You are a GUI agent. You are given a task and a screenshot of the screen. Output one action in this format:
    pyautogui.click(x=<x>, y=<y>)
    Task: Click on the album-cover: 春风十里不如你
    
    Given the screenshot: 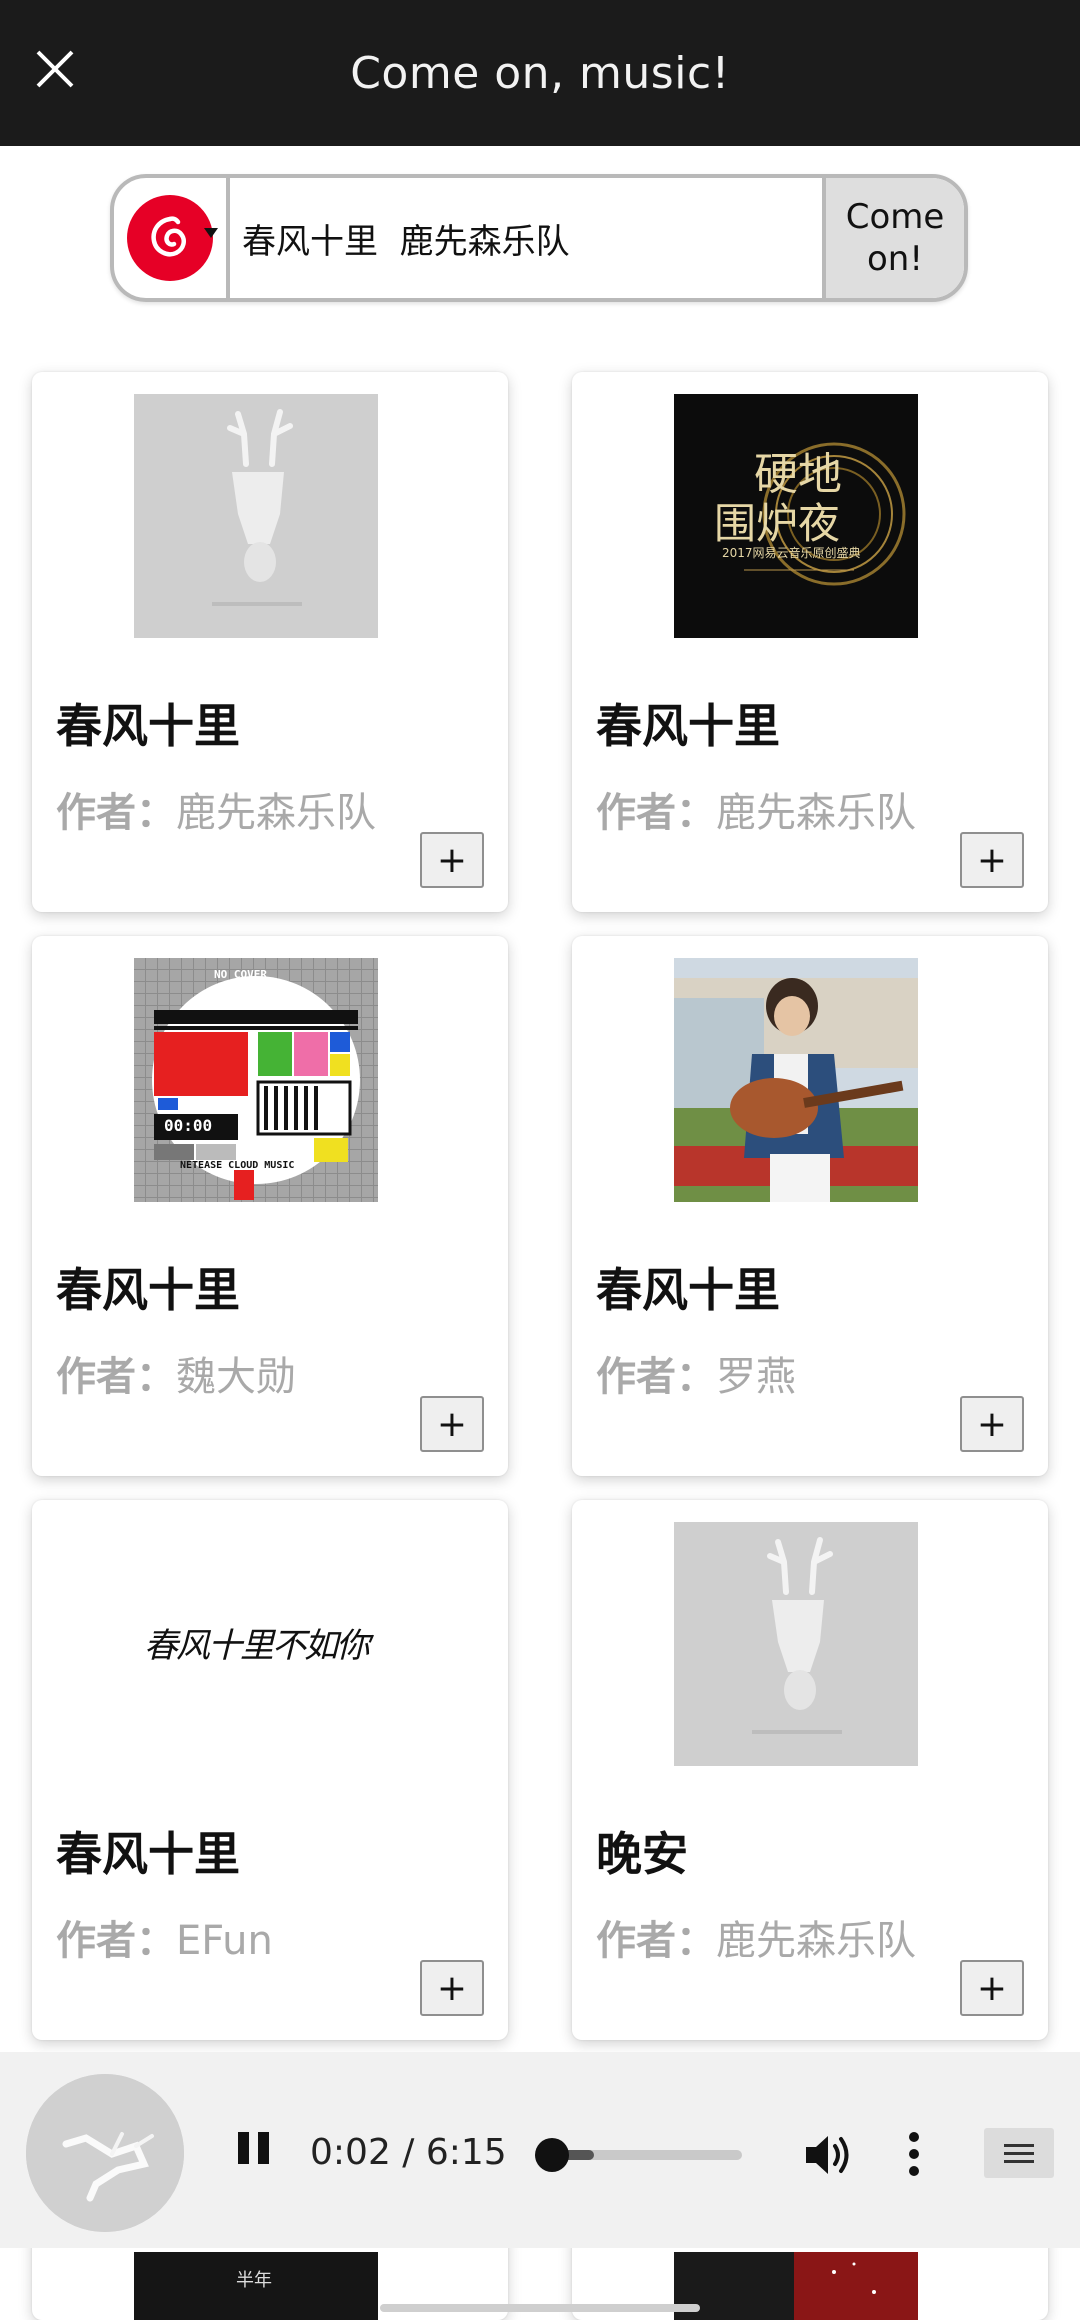 What is the action you would take?
    pyautogui.click(x=256, y=1644)
    